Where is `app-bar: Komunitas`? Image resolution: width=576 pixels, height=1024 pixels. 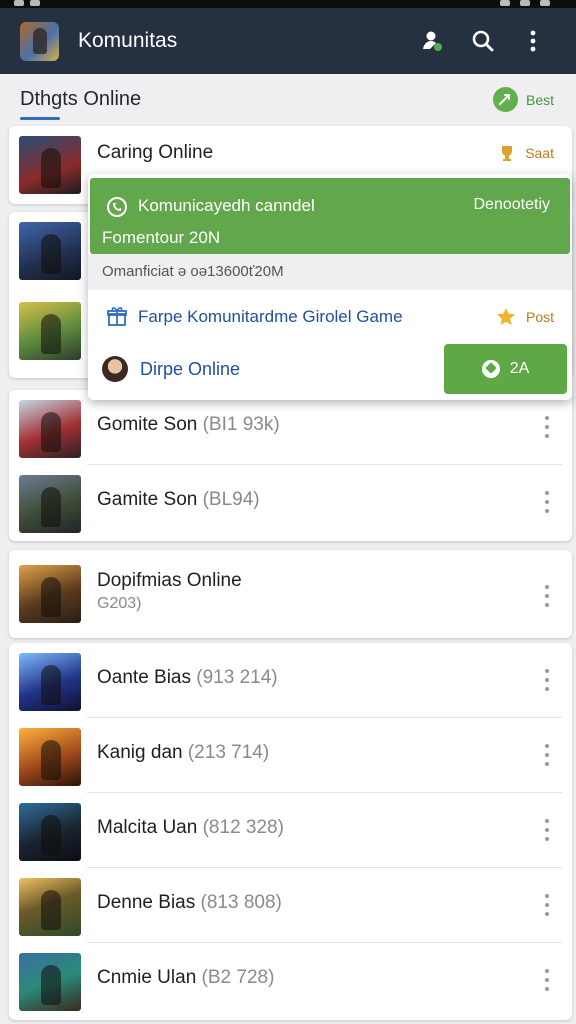 app-bar: Komunitas is located at coordinates (288, 41).